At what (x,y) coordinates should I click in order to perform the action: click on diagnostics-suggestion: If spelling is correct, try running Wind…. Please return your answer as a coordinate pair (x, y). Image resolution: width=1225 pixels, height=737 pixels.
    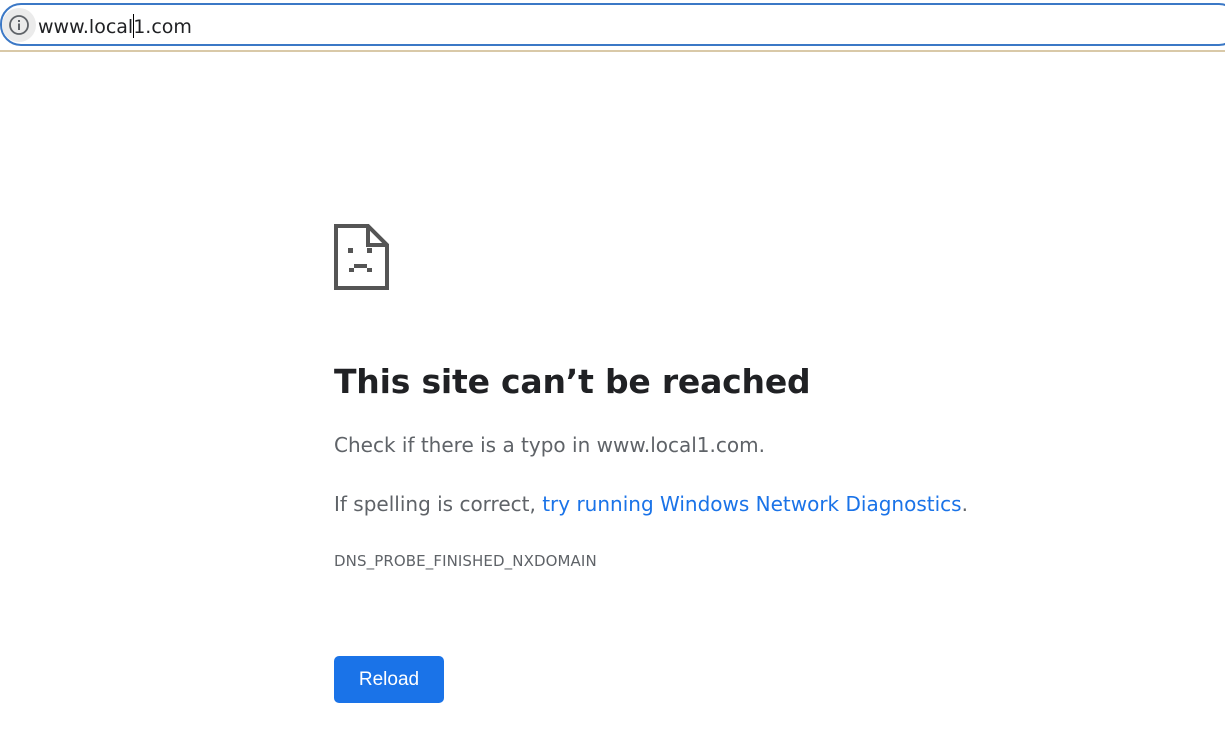
    Looking at the image, I should click on (651, 504).